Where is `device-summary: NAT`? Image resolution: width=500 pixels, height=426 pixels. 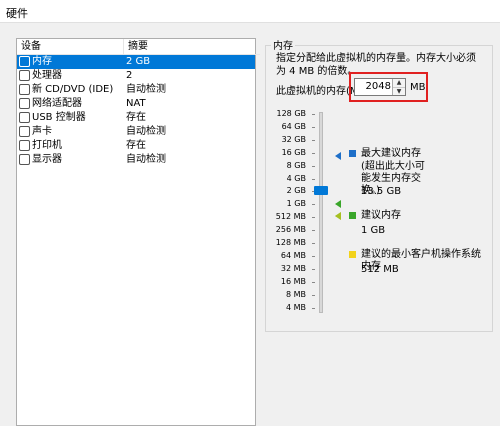 device-summary: NAT is located at coordinates (136, 103).